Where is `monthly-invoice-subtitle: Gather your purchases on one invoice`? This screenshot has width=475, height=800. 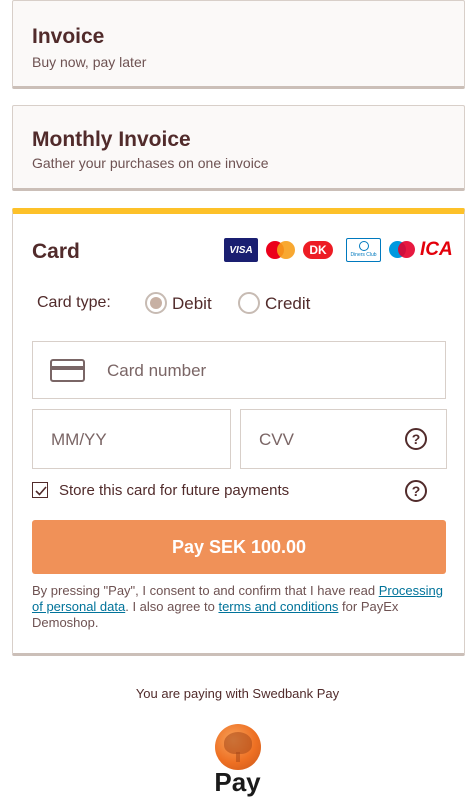
monthly-invoice-subtitle: Gather your purchases on one invoice is located at coordinates (150, 163).